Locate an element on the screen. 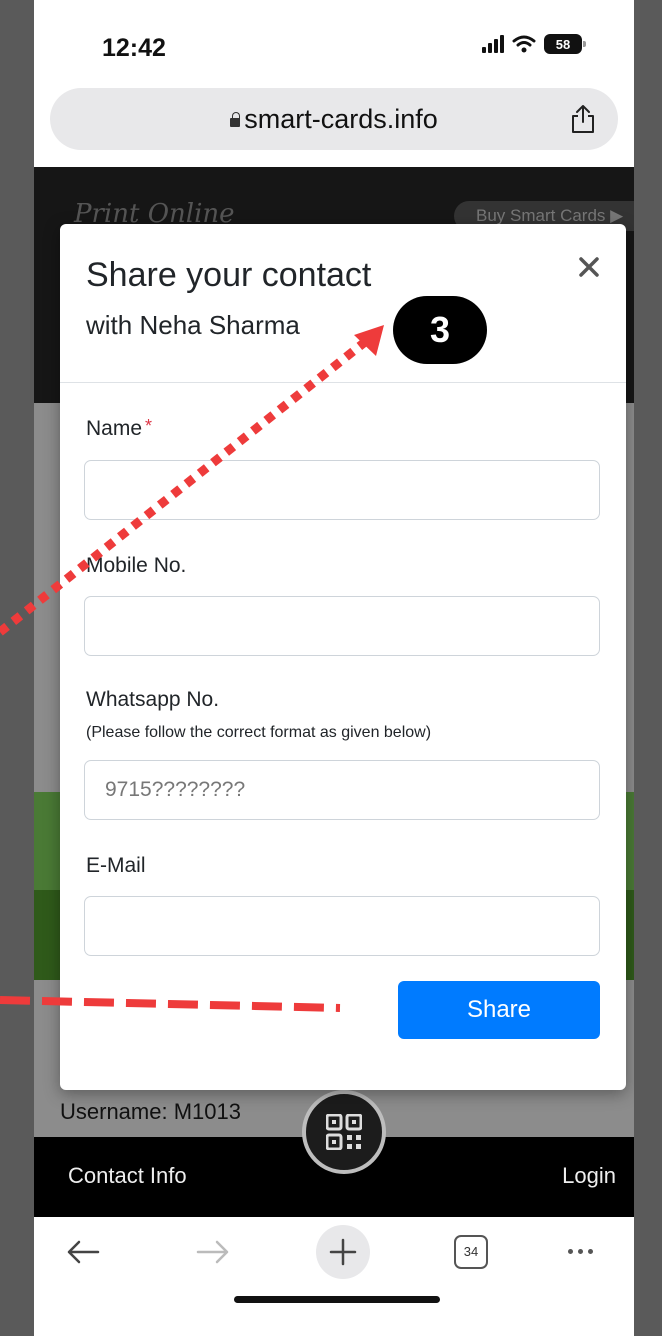 This screenshot has width=662, height=1336. forward-arrow-icon is located at coordinates (213, 1252).